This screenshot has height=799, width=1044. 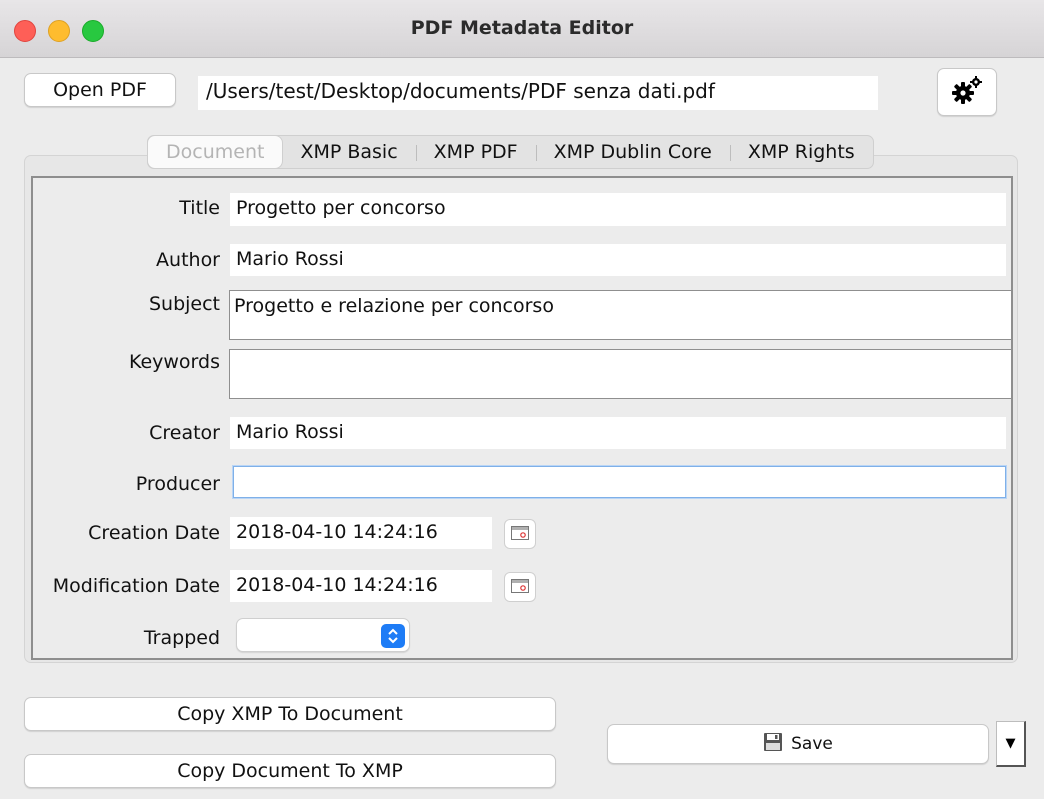 I want to click on save-label: Save, so click(x=812, y=744).